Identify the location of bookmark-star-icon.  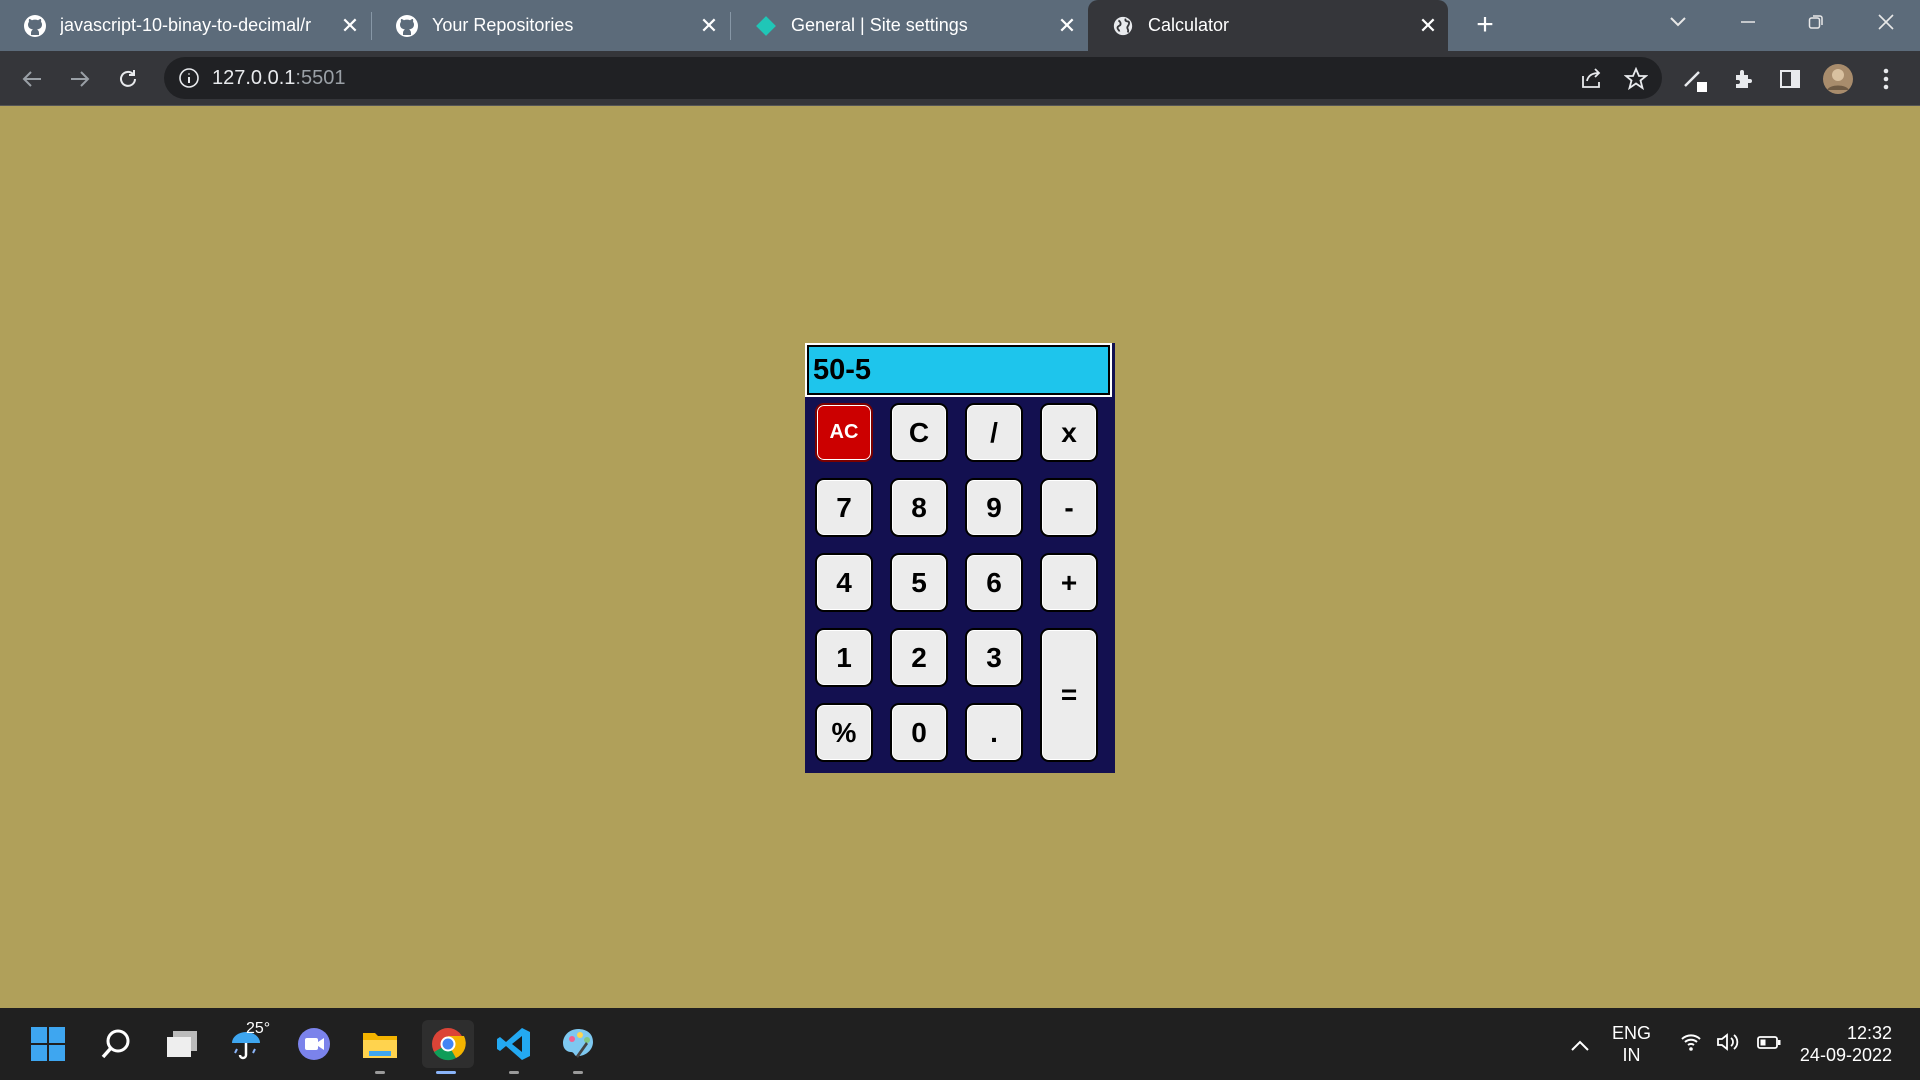
(1636, 81).